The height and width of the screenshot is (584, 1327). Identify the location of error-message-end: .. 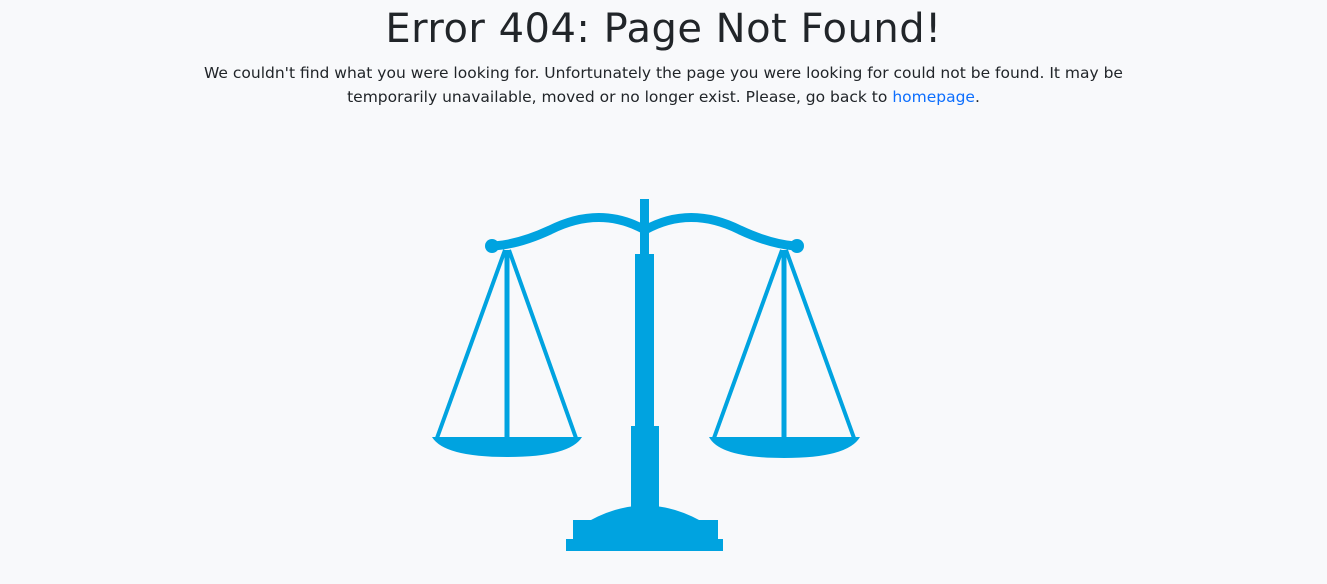
(977, 97).